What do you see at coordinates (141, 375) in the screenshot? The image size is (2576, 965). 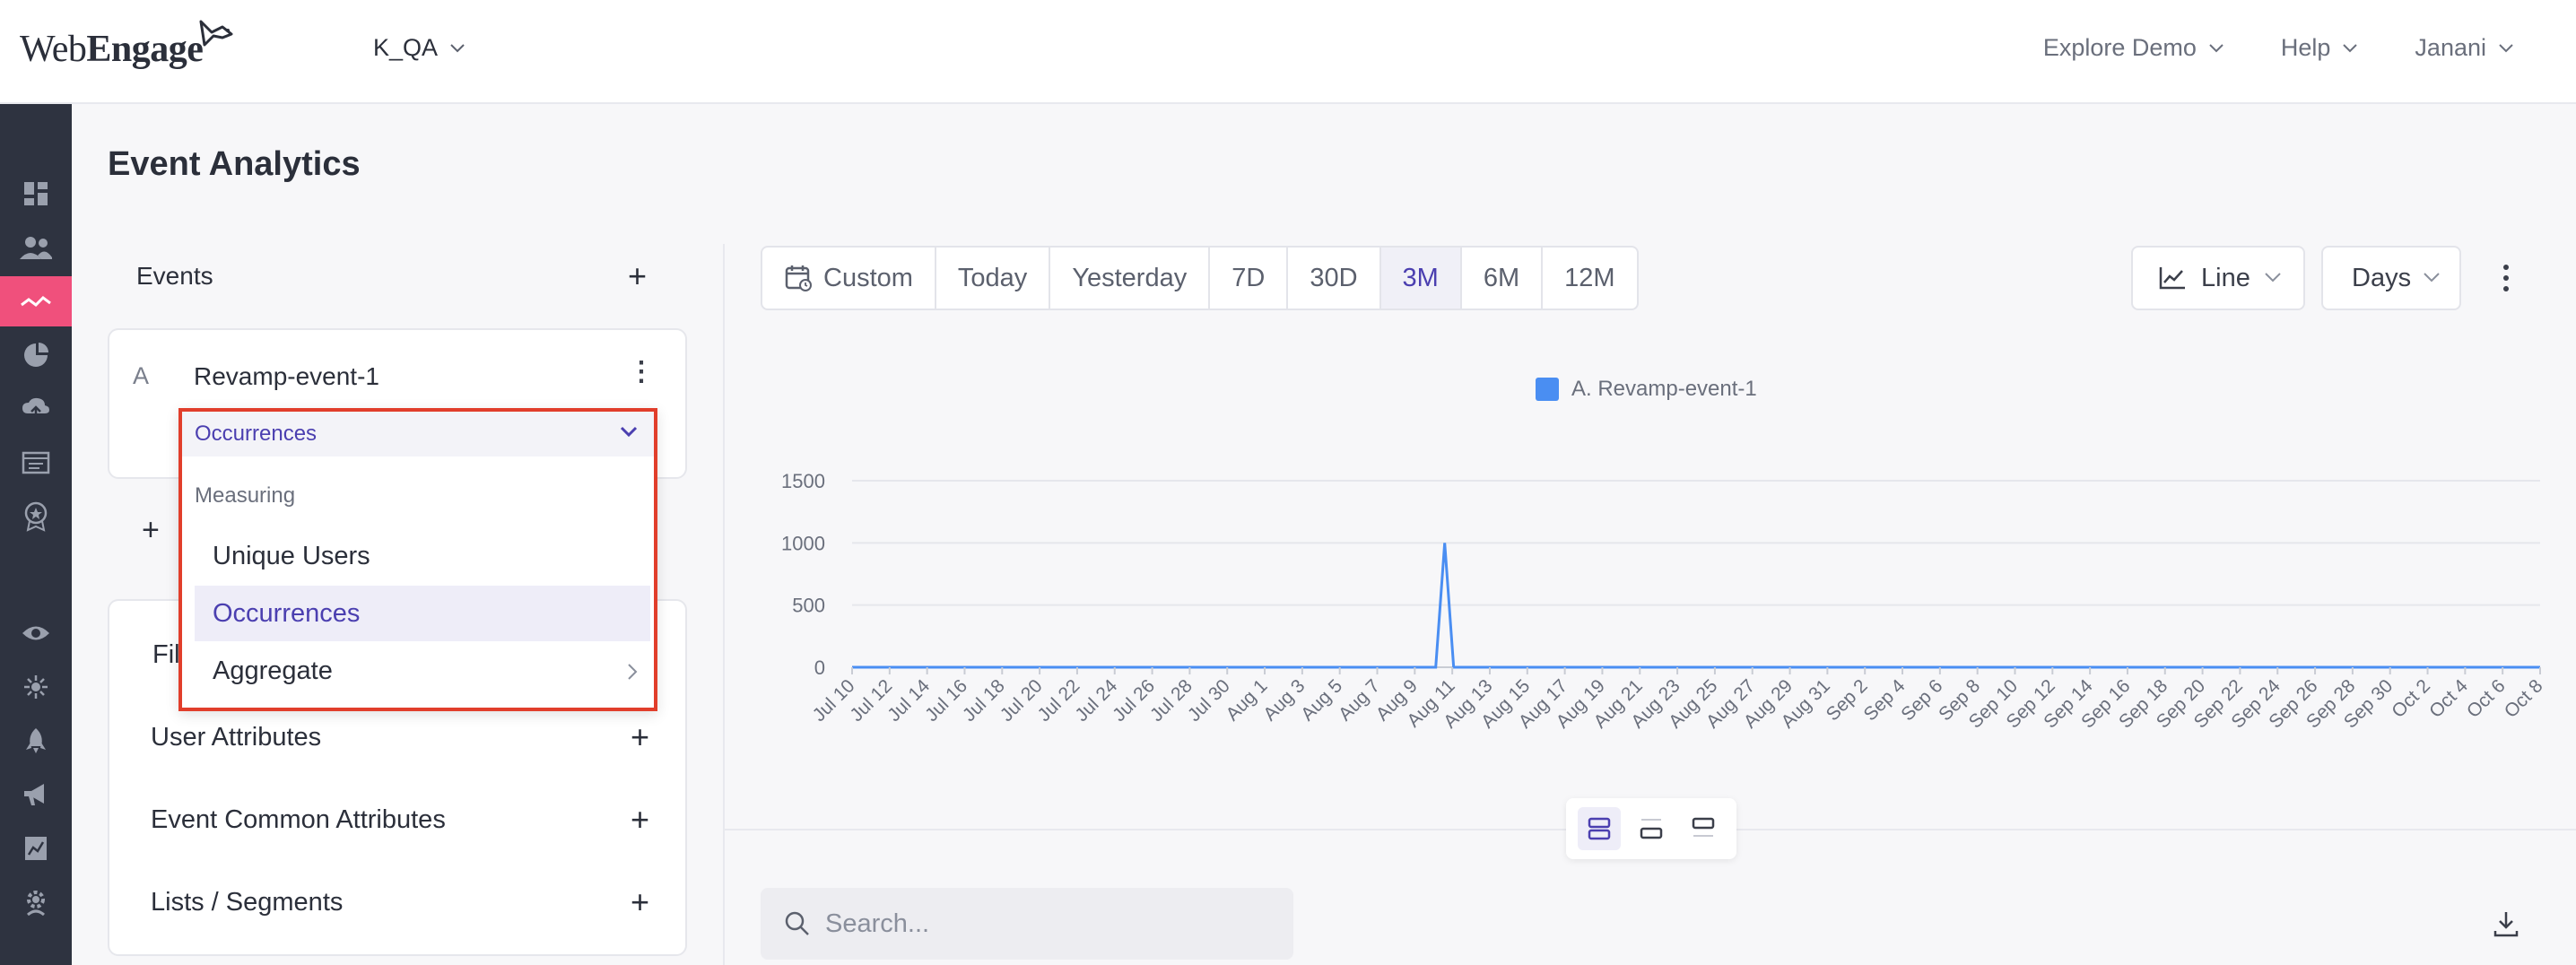 I see `event-letter: A` at bounding box center [141, 375].